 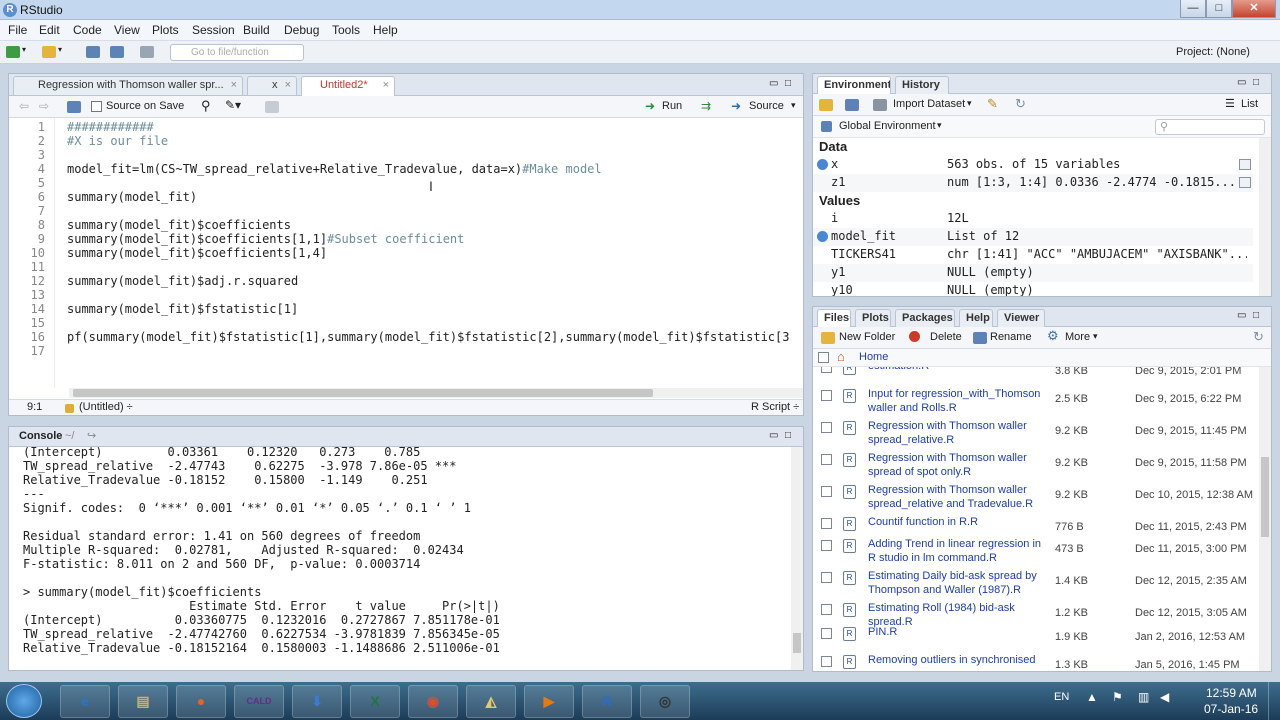 I want to click on console-scrollbar, so click(x=797, y=558).